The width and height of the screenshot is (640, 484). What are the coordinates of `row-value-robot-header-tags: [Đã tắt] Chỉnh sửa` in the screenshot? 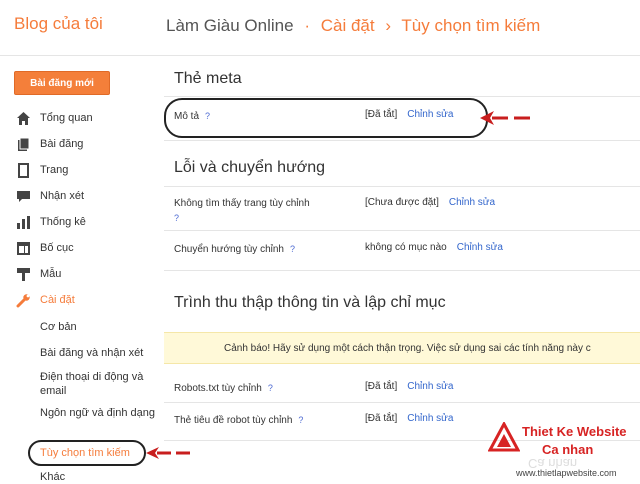 It's located at (409, 418).